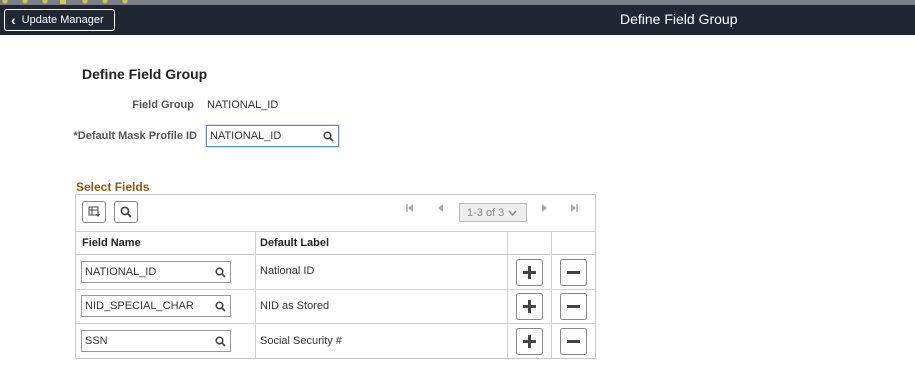 The height and width of the screenshot is (374, 915). I want to click on grid-settings-icon, so click(94, 211).